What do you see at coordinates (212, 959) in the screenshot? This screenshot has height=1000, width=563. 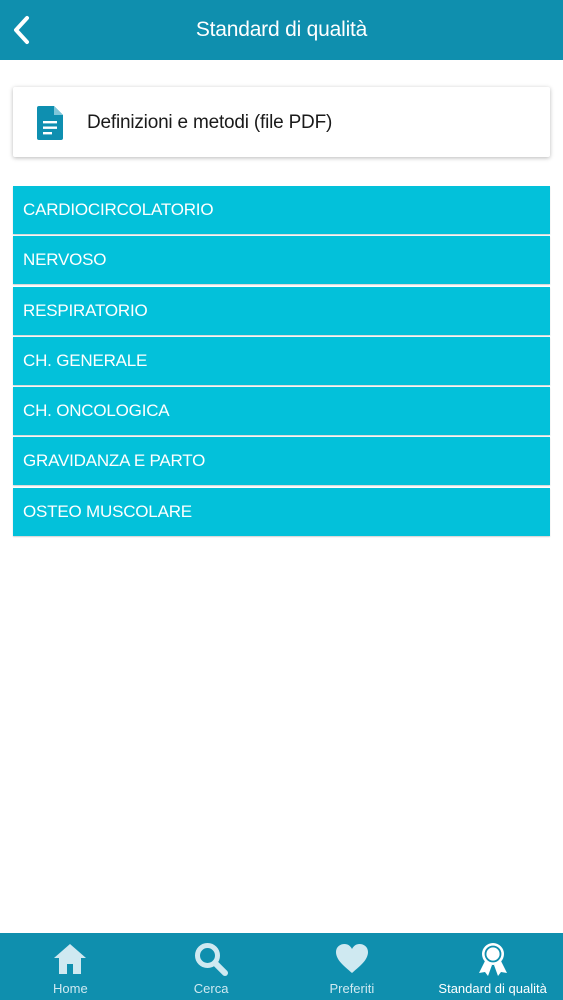 I see `search-icon` at bounding box center [212, 959].